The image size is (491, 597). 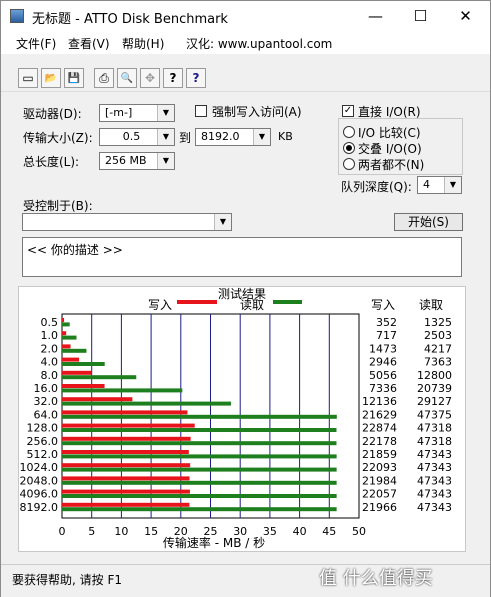 I want to click on save-icon: 💾, so click(x=74, y=78).